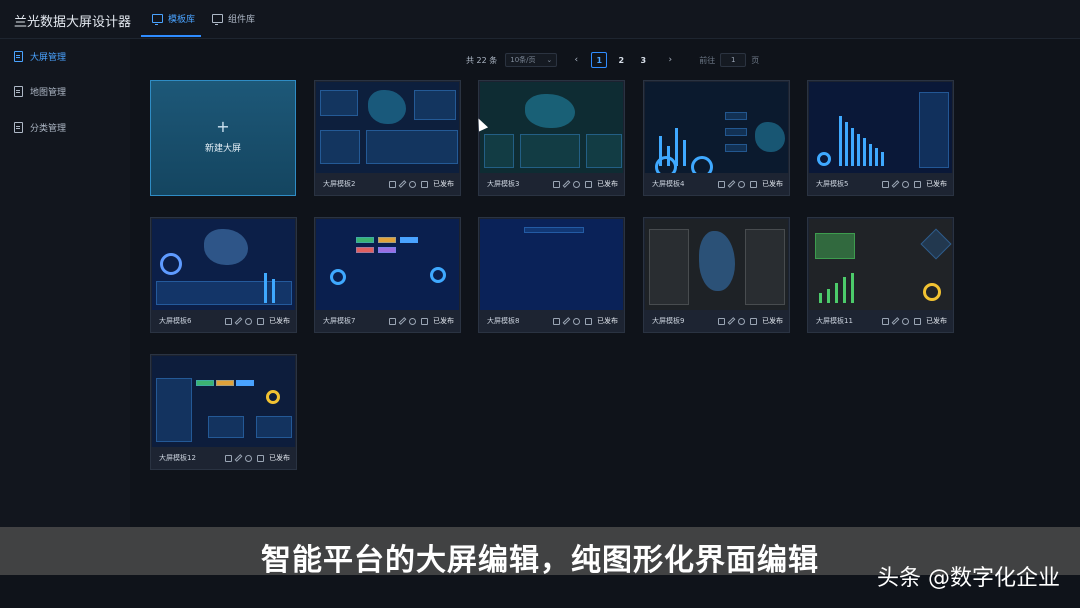 This screenshot has height=608, width=1080. I want to click on goto-page-input: 1, so click(733, 60).